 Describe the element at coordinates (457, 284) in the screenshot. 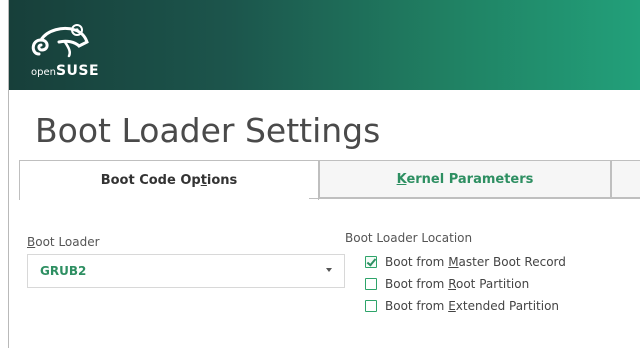

I see `option-label: Boot from Root Partition` at that location.